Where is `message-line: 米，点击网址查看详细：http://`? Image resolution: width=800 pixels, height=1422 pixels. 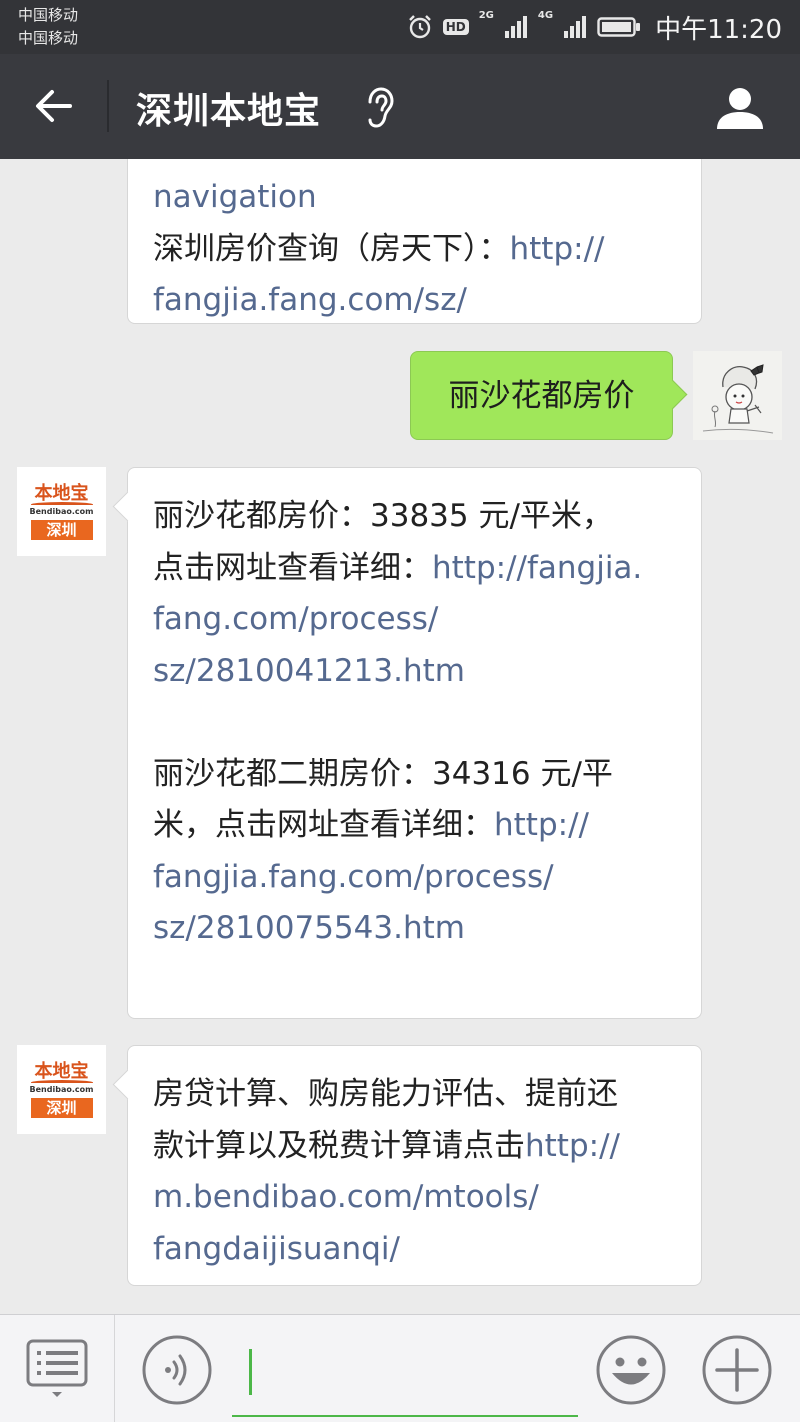 message-line: 米，点击网址查看详细：http:// is located at coordinates (416, 826).